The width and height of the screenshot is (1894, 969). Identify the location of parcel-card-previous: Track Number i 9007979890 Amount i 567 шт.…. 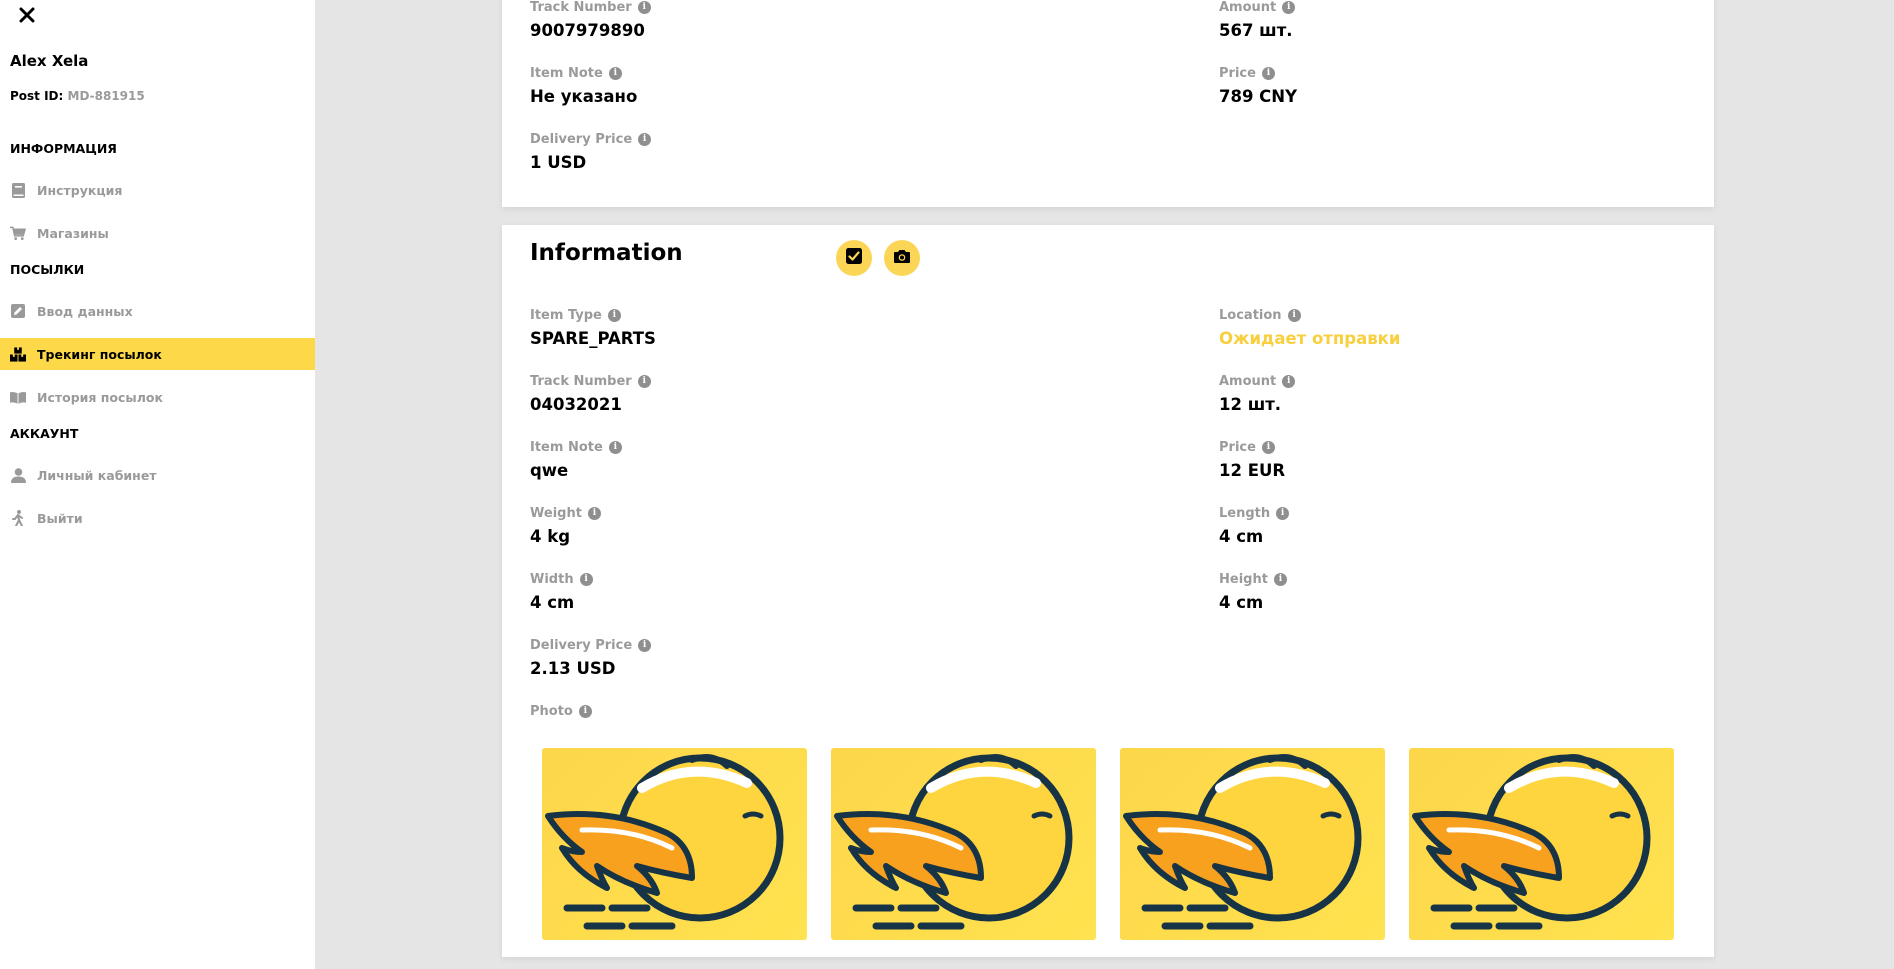
(1108, 103).